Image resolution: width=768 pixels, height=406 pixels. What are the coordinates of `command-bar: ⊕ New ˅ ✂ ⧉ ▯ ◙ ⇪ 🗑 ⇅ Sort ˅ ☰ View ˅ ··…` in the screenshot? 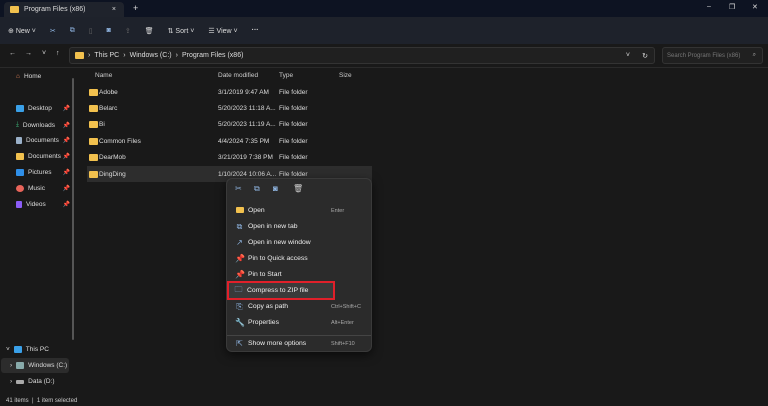 It's located at (384, 30).